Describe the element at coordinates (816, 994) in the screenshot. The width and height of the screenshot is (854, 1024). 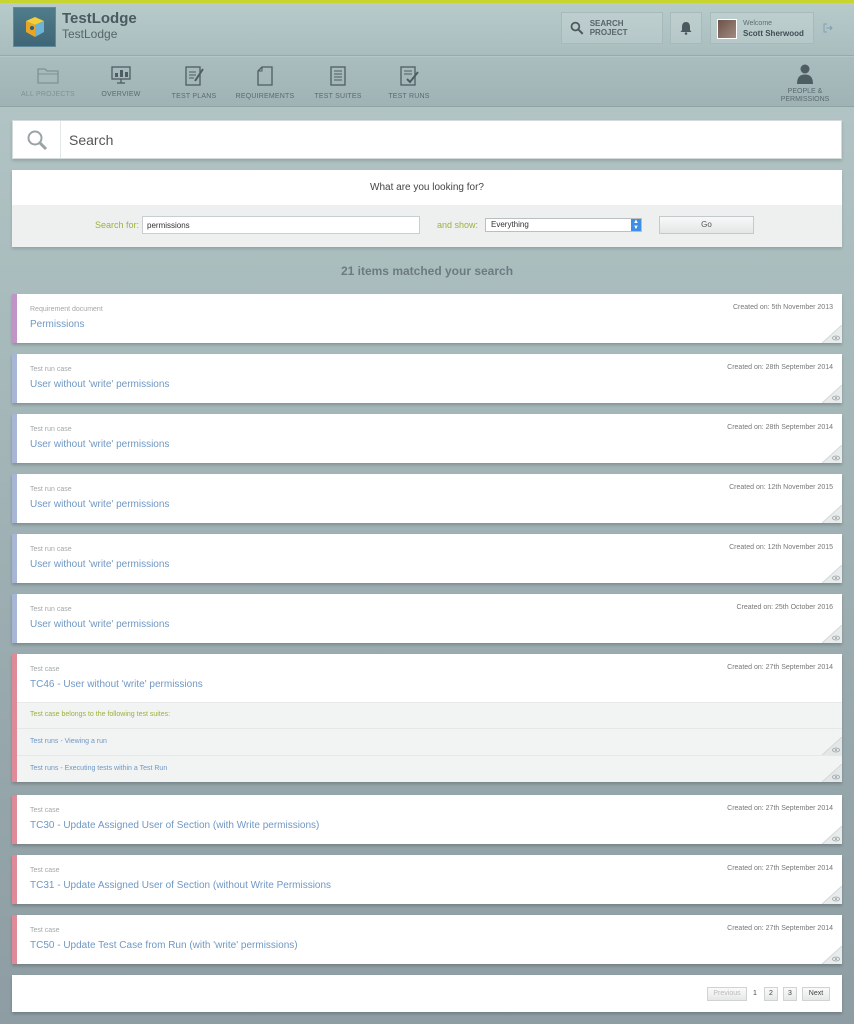
I see `next-page-button: Next` at that location.